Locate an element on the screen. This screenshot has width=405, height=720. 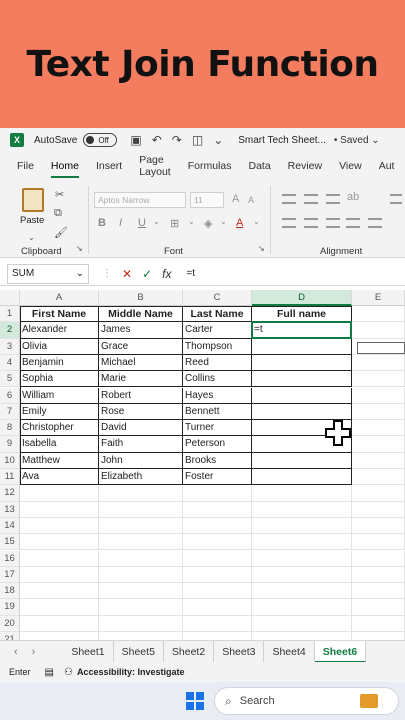
tab-formulas: Formulas is located at coordinates (210, 166).